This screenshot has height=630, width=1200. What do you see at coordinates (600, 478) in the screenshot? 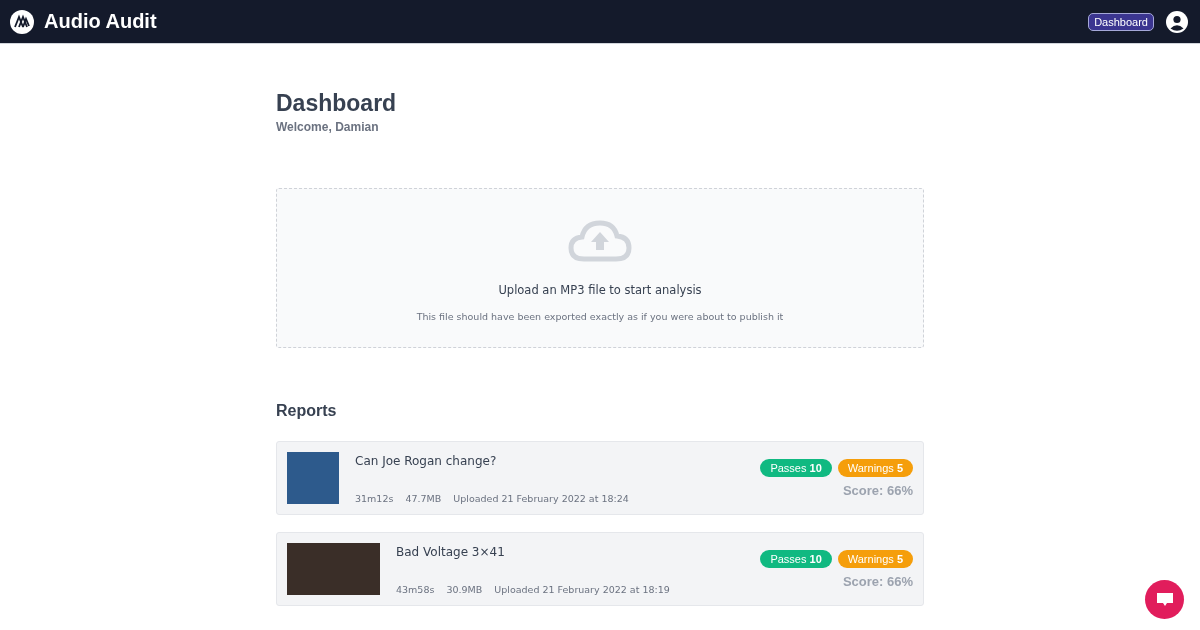
I see `report-card: Can Joe Rogan change? 31m12s 47.7MB Uploaded 21 February 2022 at 18:24 Passes 10 Warnings 5 Score: 66%` at bounding box center [600, 478].